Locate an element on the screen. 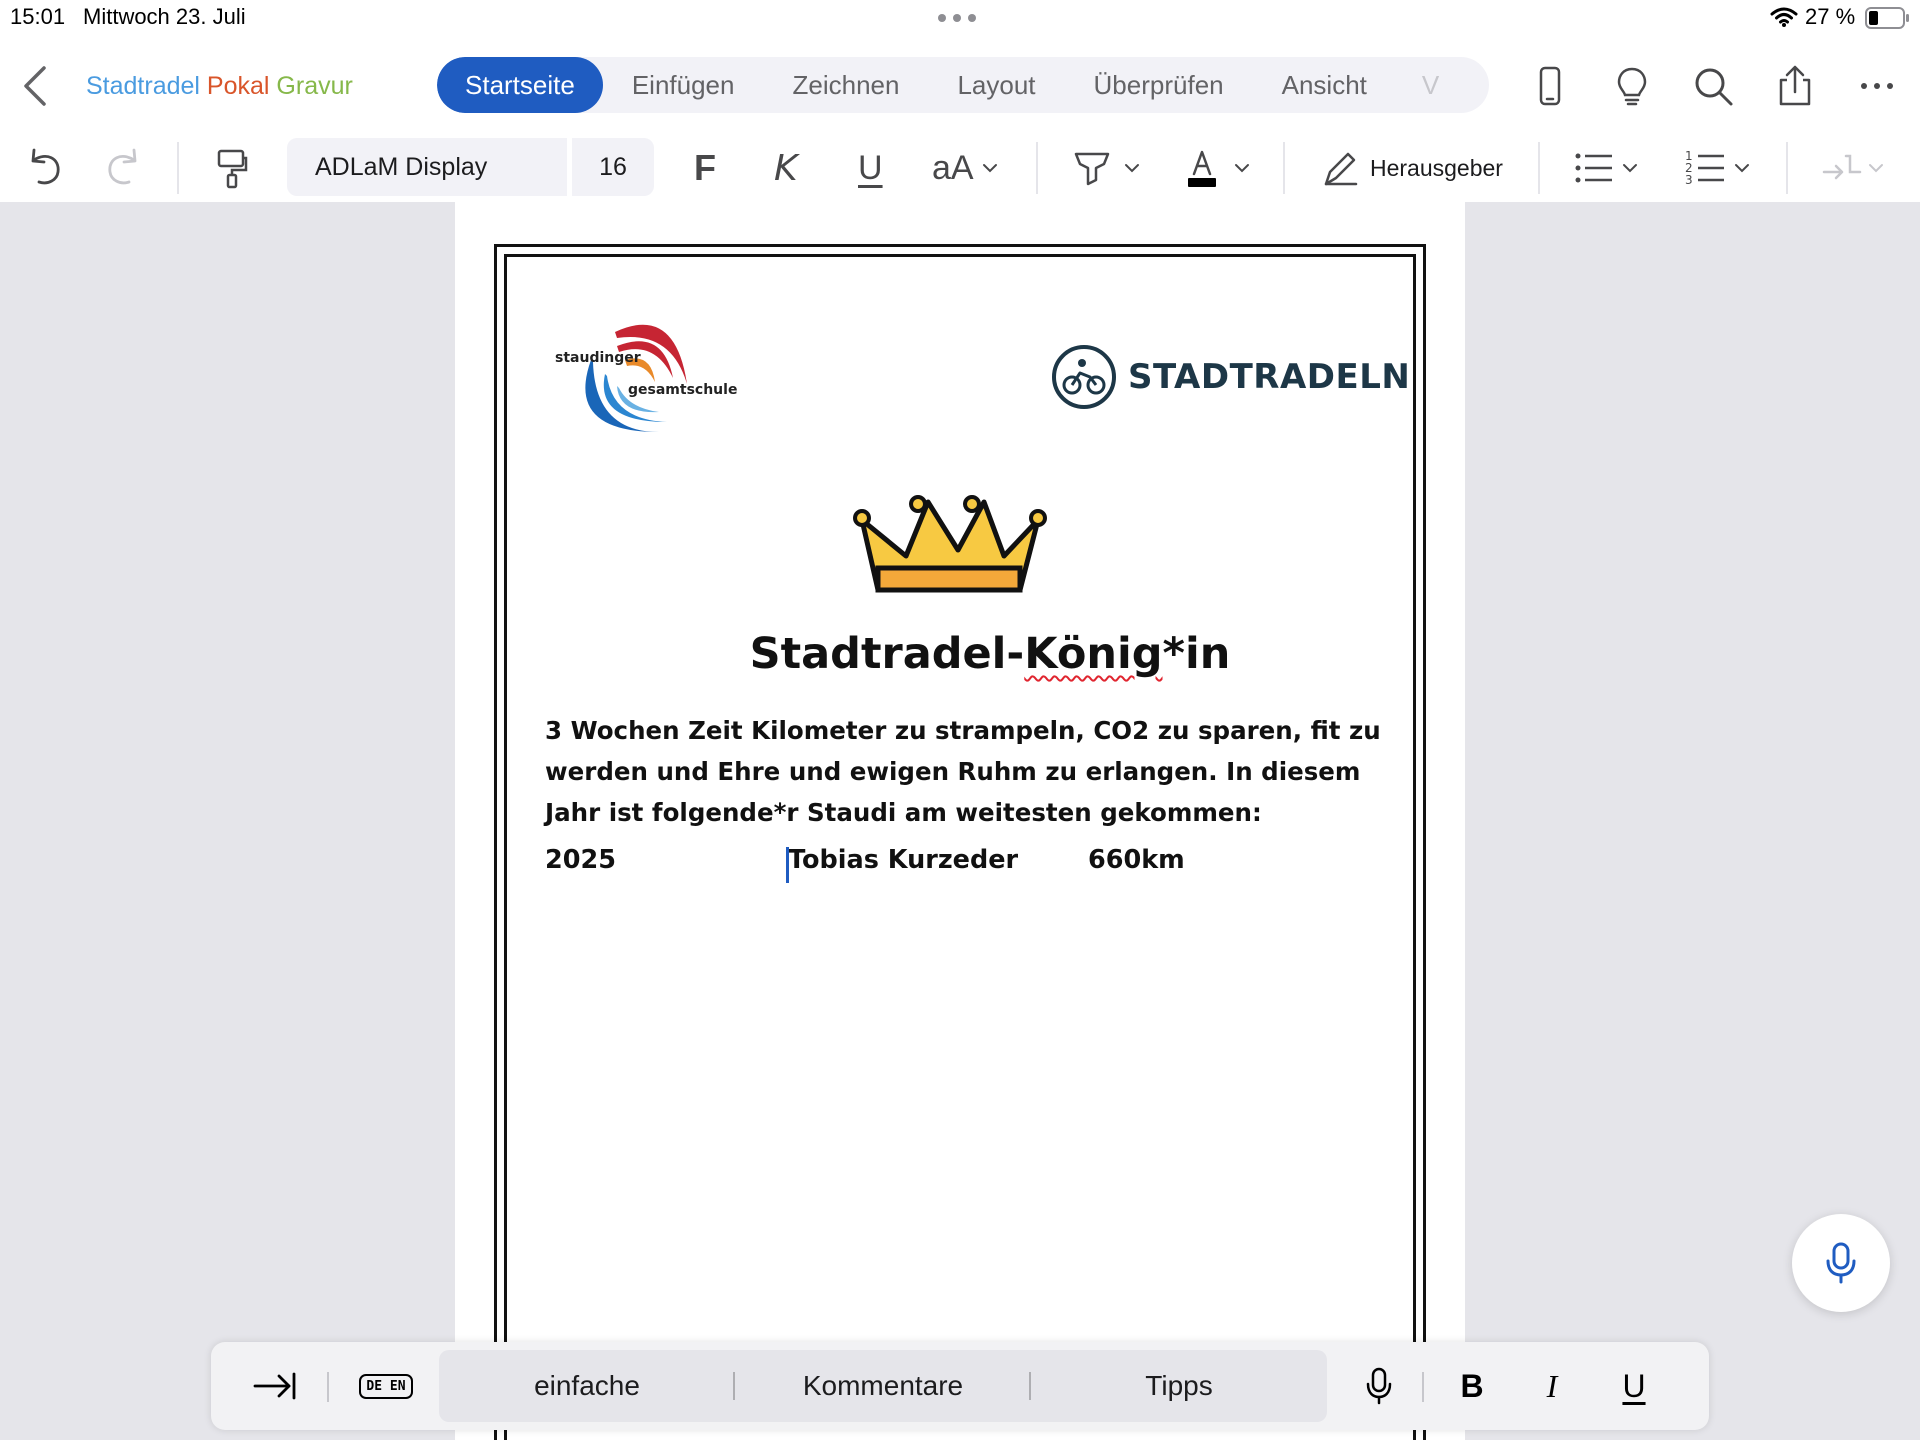  doc-title-word-1: Stadtradel is located at coordinates (143, 86).